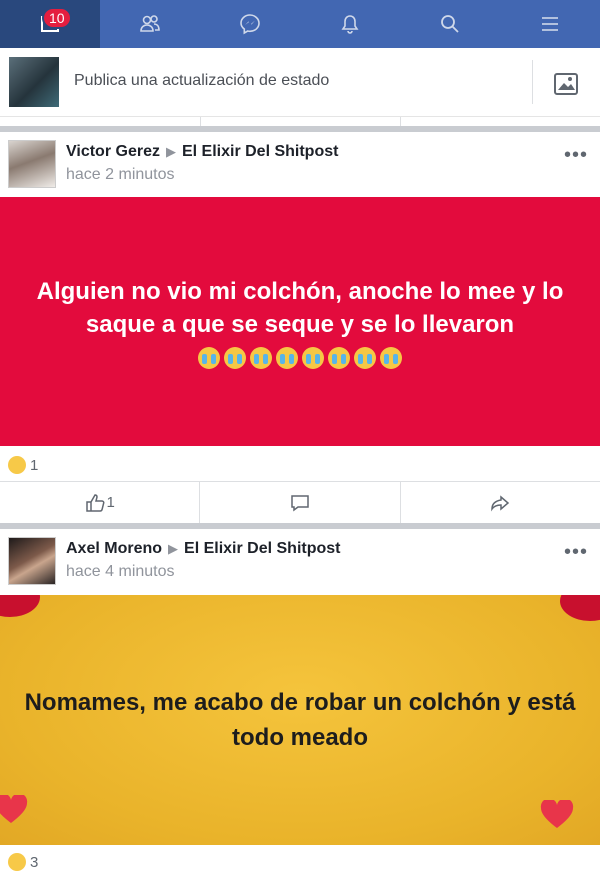 The image size is (600, 881). What do you see at coordinates (532, 82) in the screenshot?
I see `composer-divider` at bounding box center [532, 82].